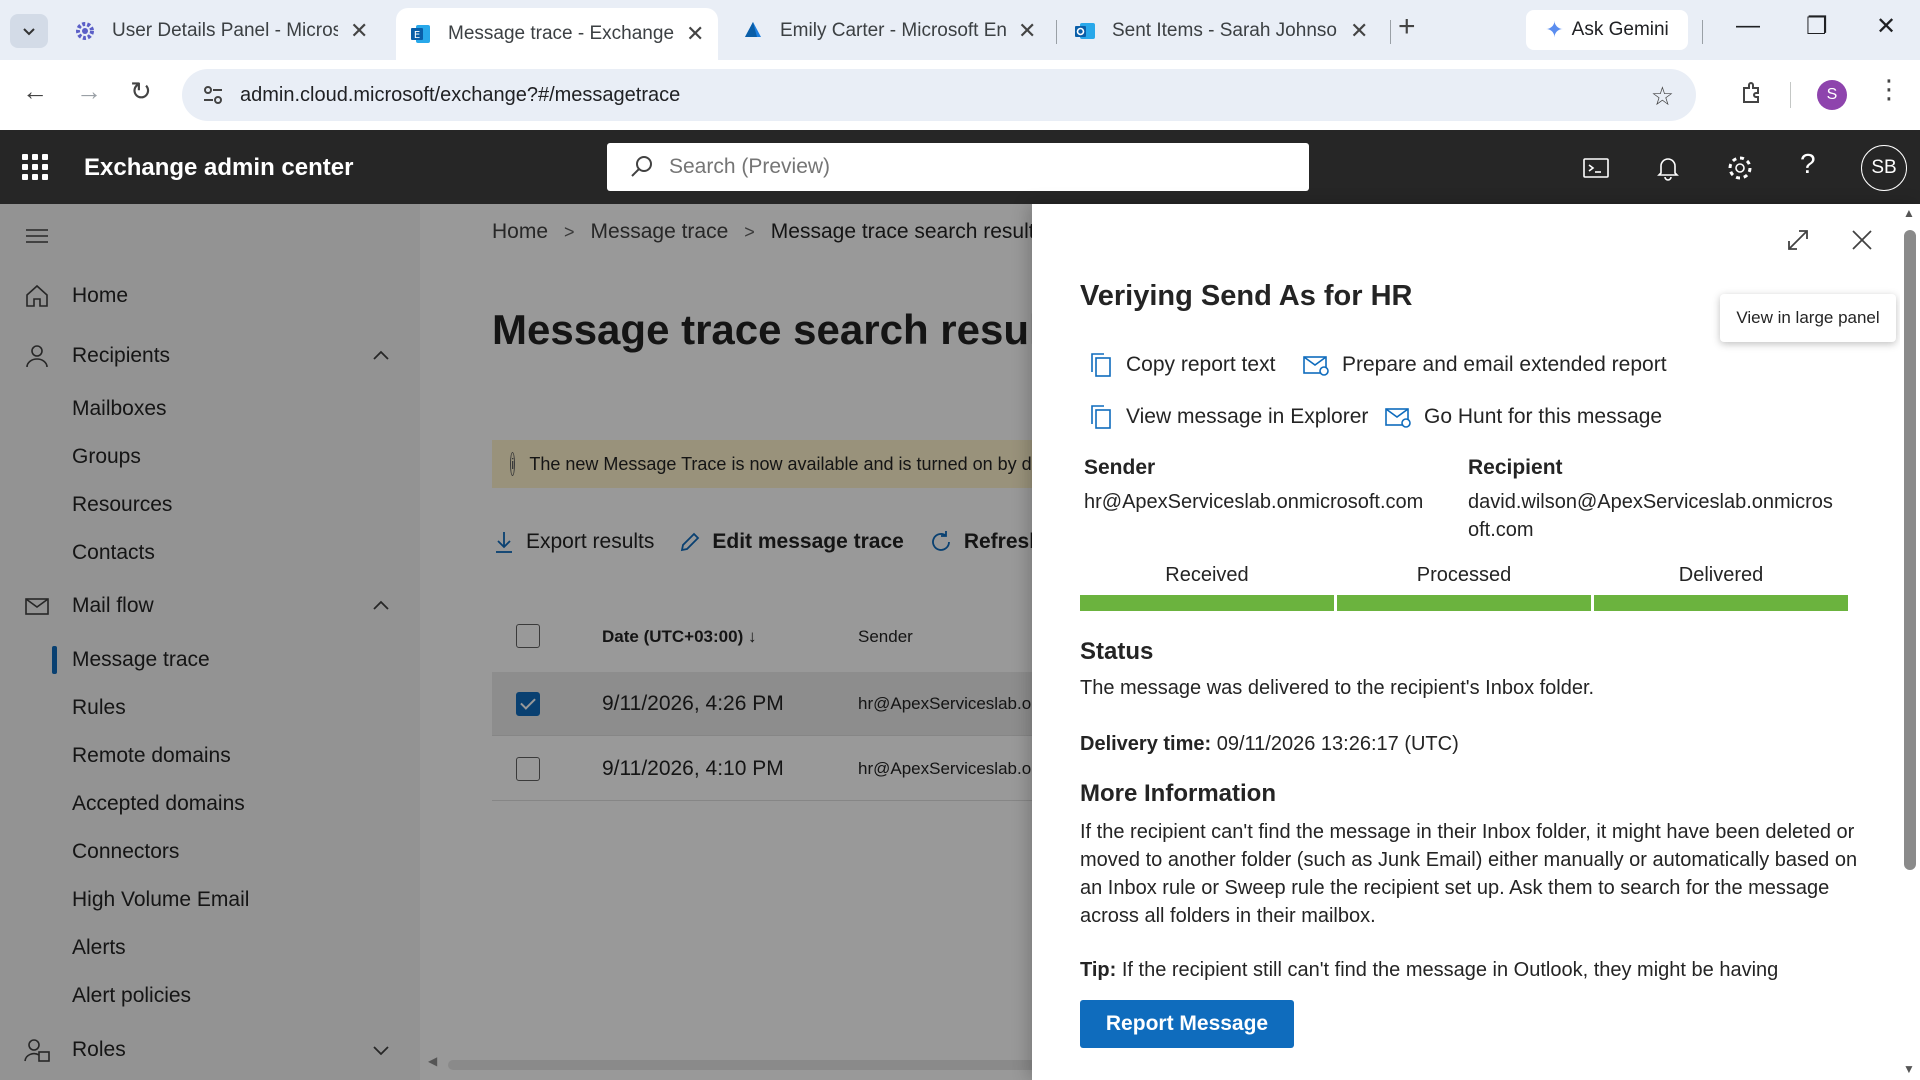  Describe the element at coordinates (1225, 30) in the screenshot. I see `tab-title: Sent Items - Sarah Johnson -` at that location.